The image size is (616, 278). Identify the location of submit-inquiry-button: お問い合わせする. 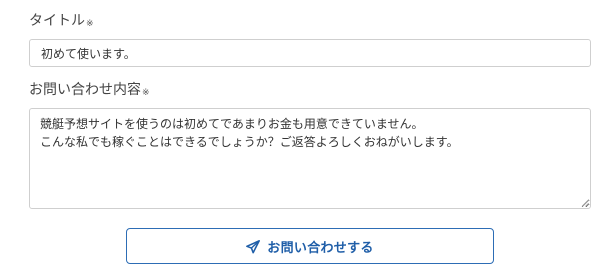
(310, 246).